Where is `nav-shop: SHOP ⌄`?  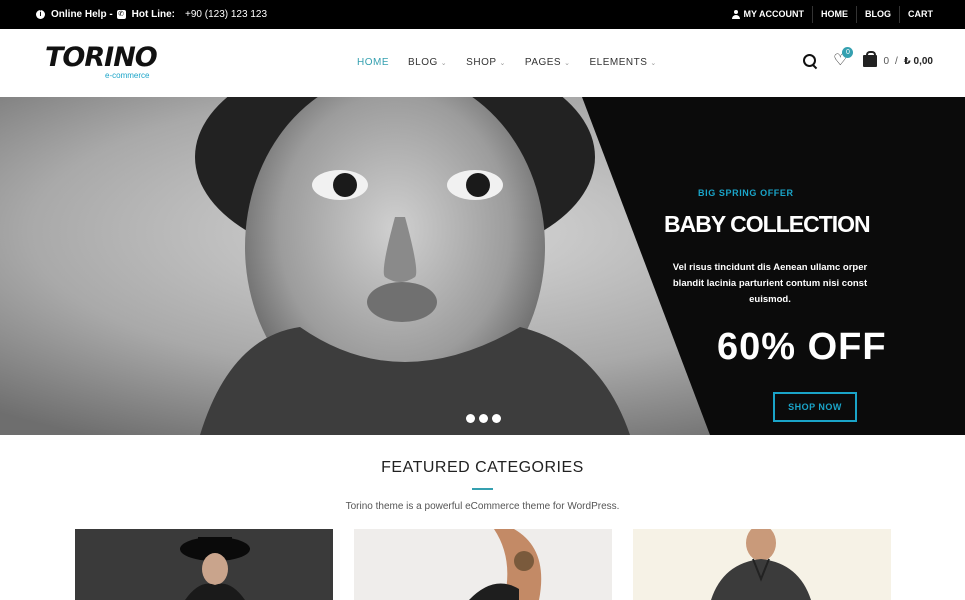 nav-shop: SHOP ⌄ is located at coordinates (486, 62).